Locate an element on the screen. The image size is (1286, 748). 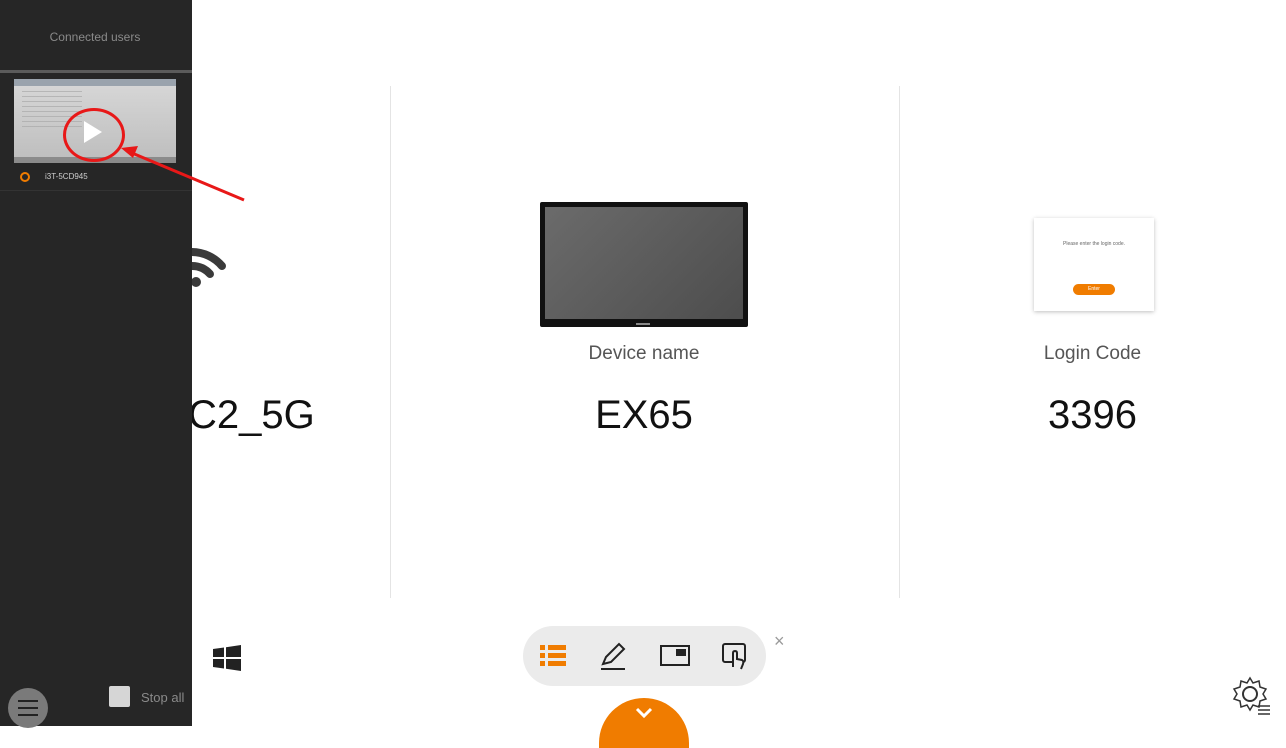
chevron-down-icon is located at coordinates (644, 713).